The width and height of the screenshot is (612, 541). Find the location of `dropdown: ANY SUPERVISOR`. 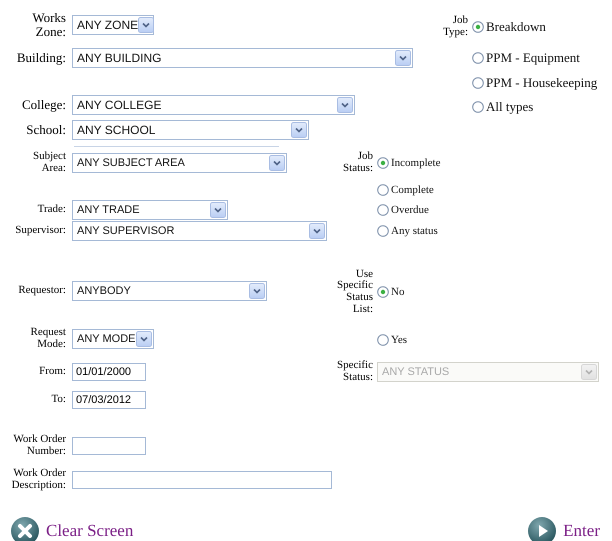

dropdown: ANY SUPERVISOR is located at coordinates (199, 231).